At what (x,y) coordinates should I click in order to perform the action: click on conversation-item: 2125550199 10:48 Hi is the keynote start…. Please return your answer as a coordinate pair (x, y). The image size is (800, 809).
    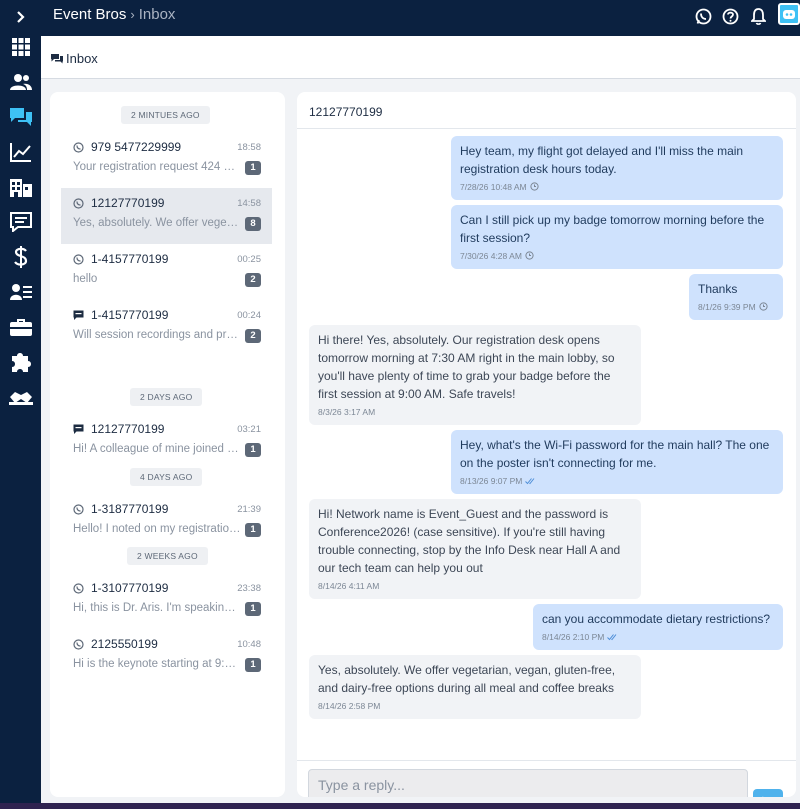
    Looking at the image, I should click on (166, 657).